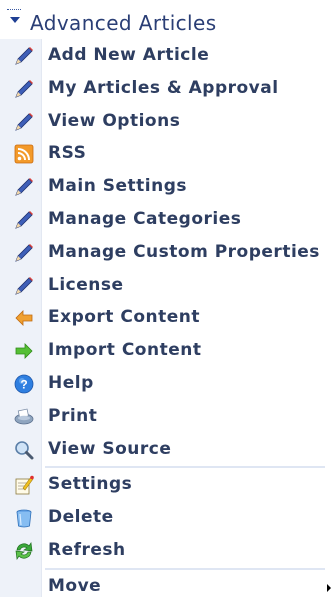 Image resolution: width=335 pixels, height=597 pixels. I want to click on menu-header: Advanced Articles, so click(167, 23).